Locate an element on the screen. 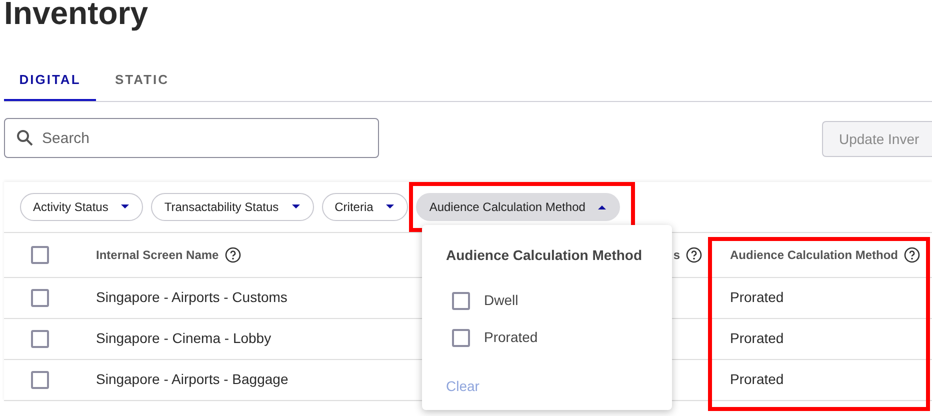  caret-up-icon is located at coordinates (602, 207).